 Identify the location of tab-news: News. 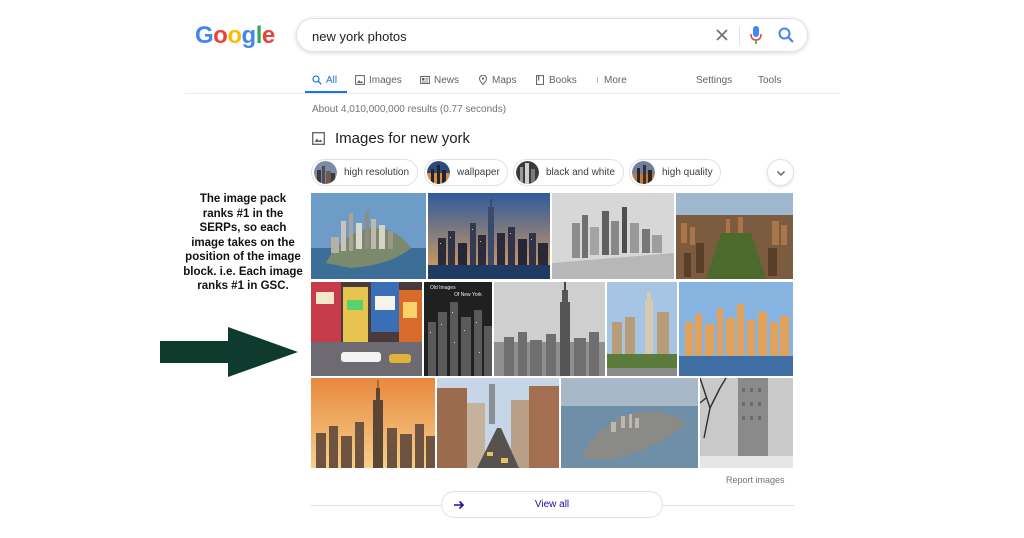
(439, 80).